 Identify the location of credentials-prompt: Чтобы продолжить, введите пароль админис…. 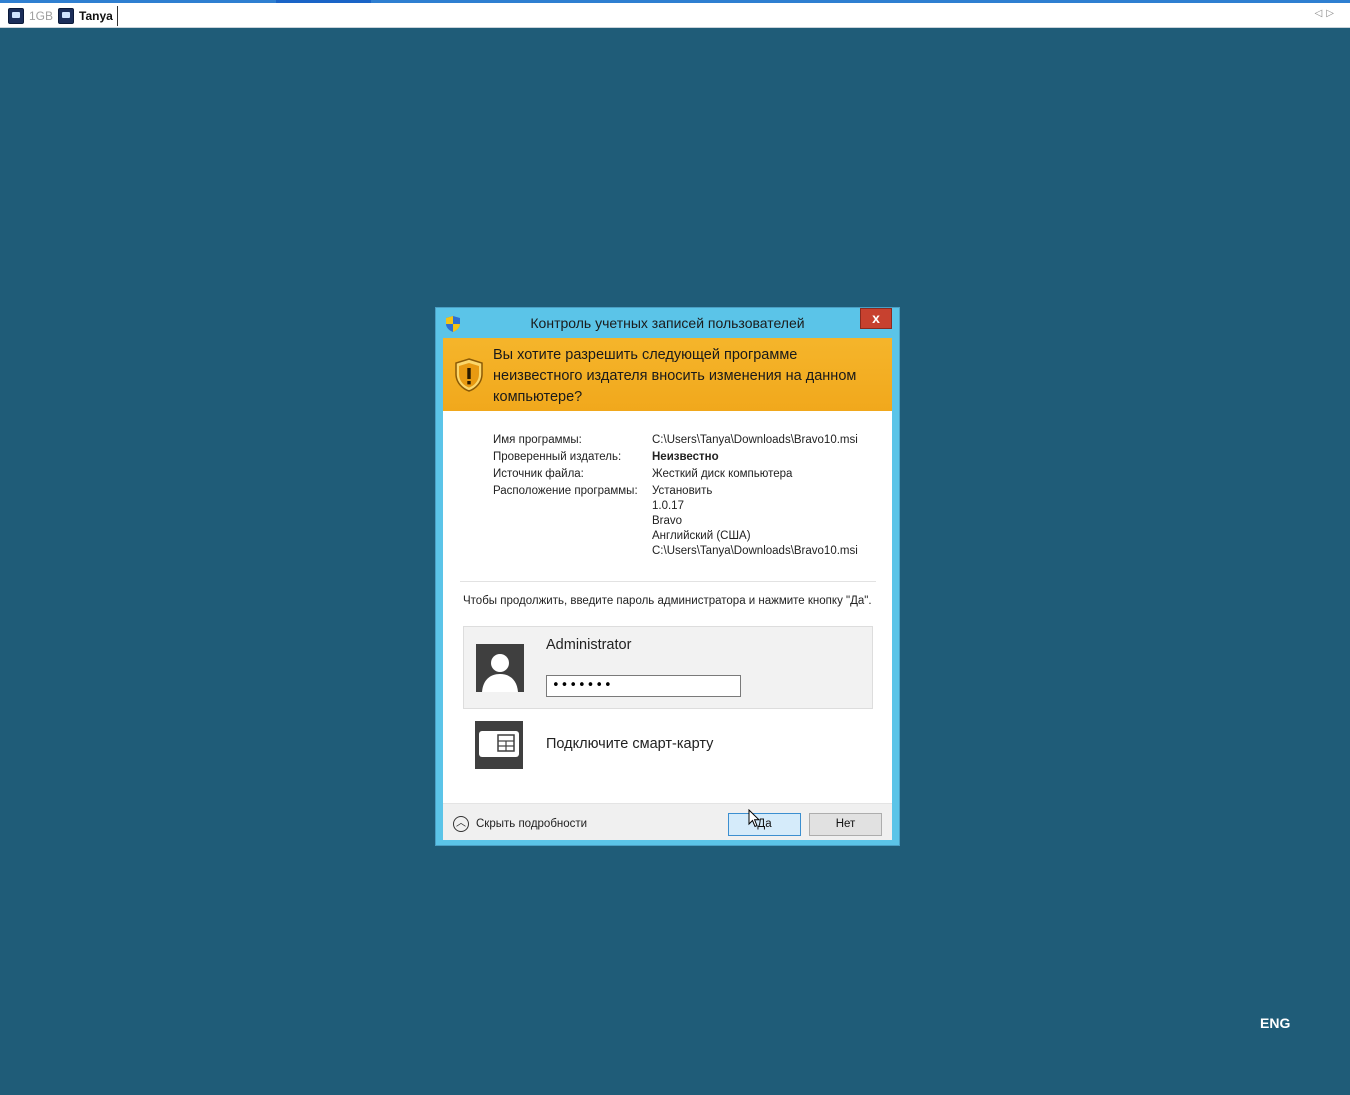
(667, 601).